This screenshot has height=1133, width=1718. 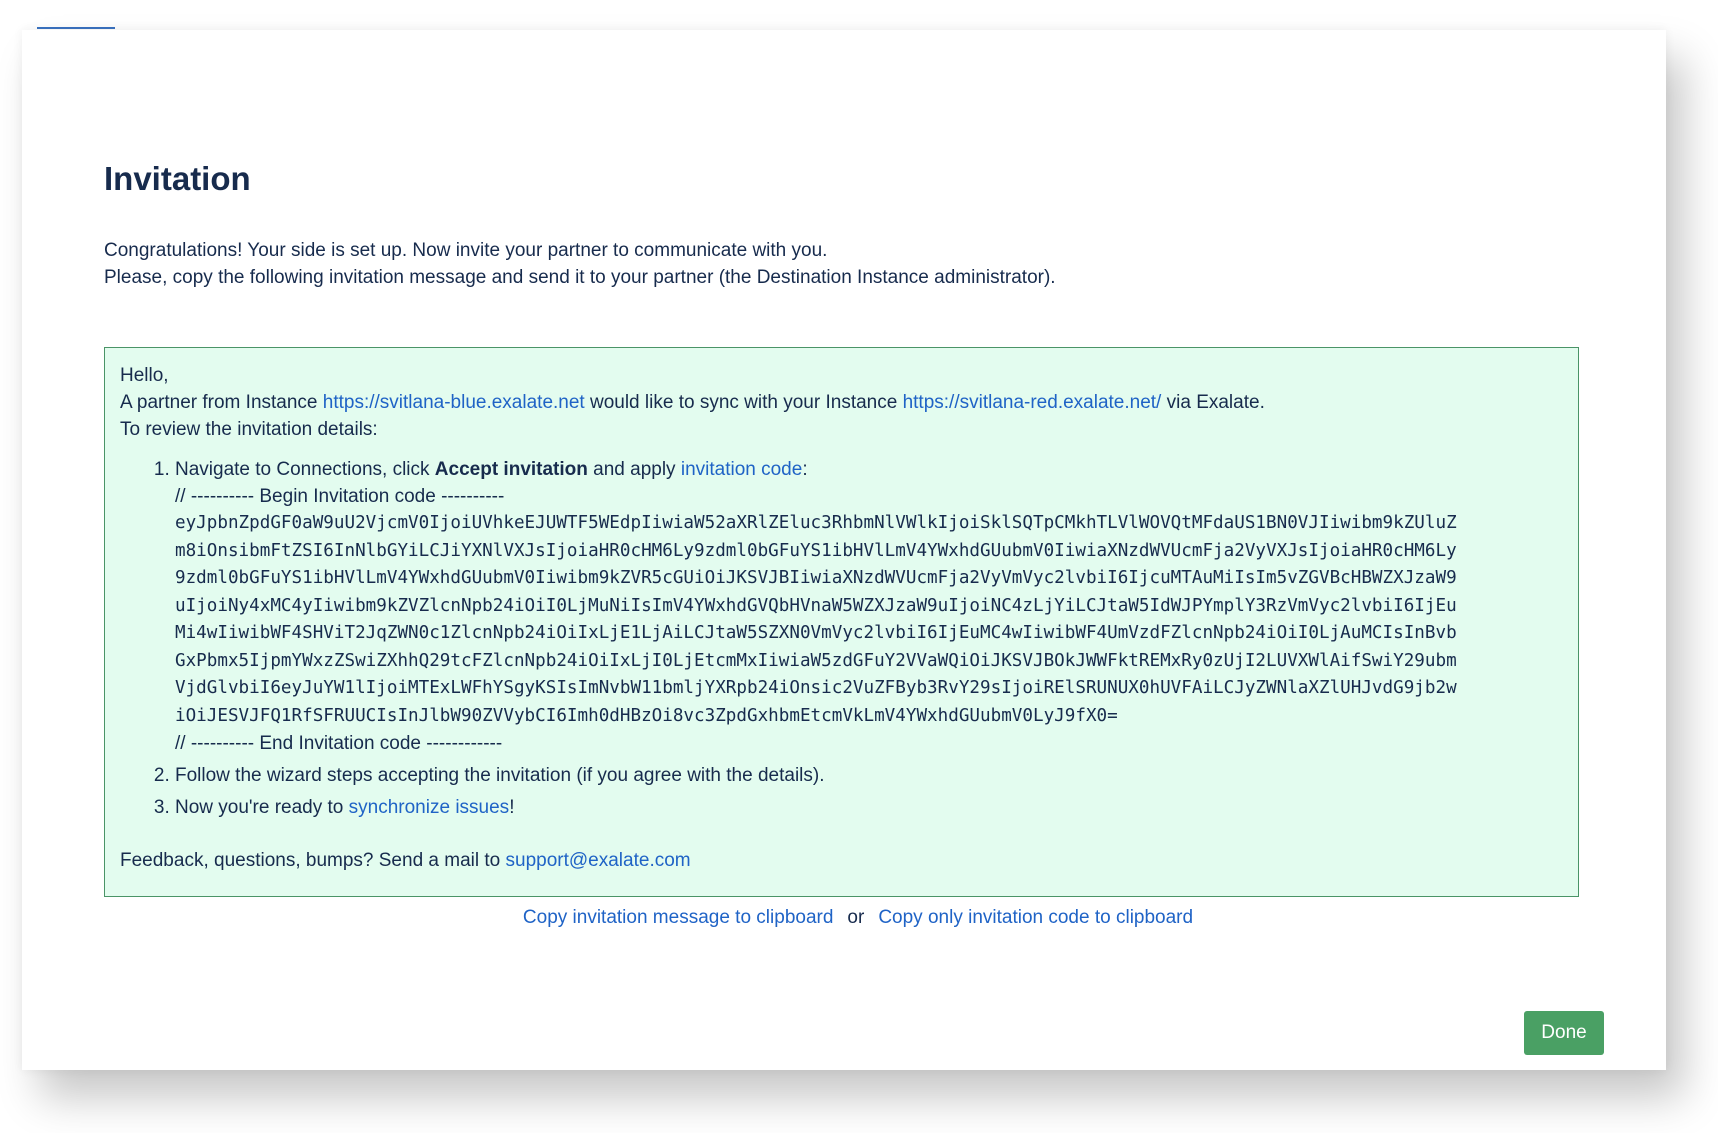 What do you see at coordinates (512, 807) in the screenshot?
I see `step3-suffix: !` at bounding box center [512, 807].